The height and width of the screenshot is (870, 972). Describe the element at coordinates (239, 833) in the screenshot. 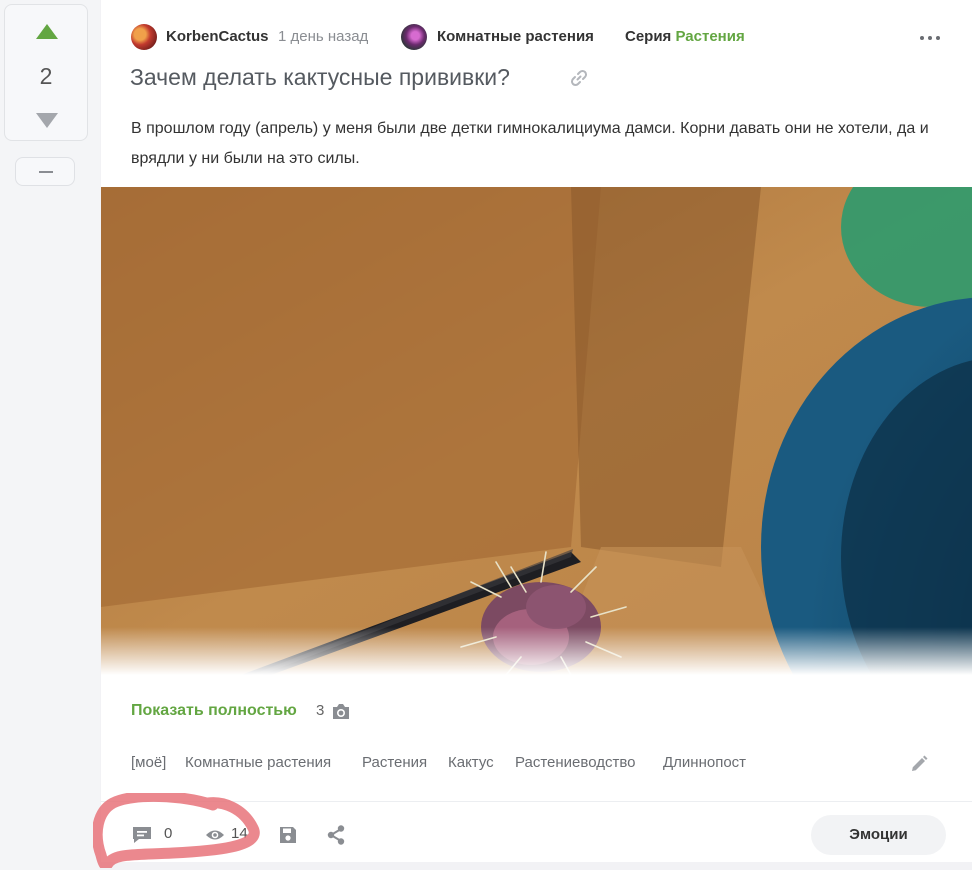

I see `views-count: 14` at that location.